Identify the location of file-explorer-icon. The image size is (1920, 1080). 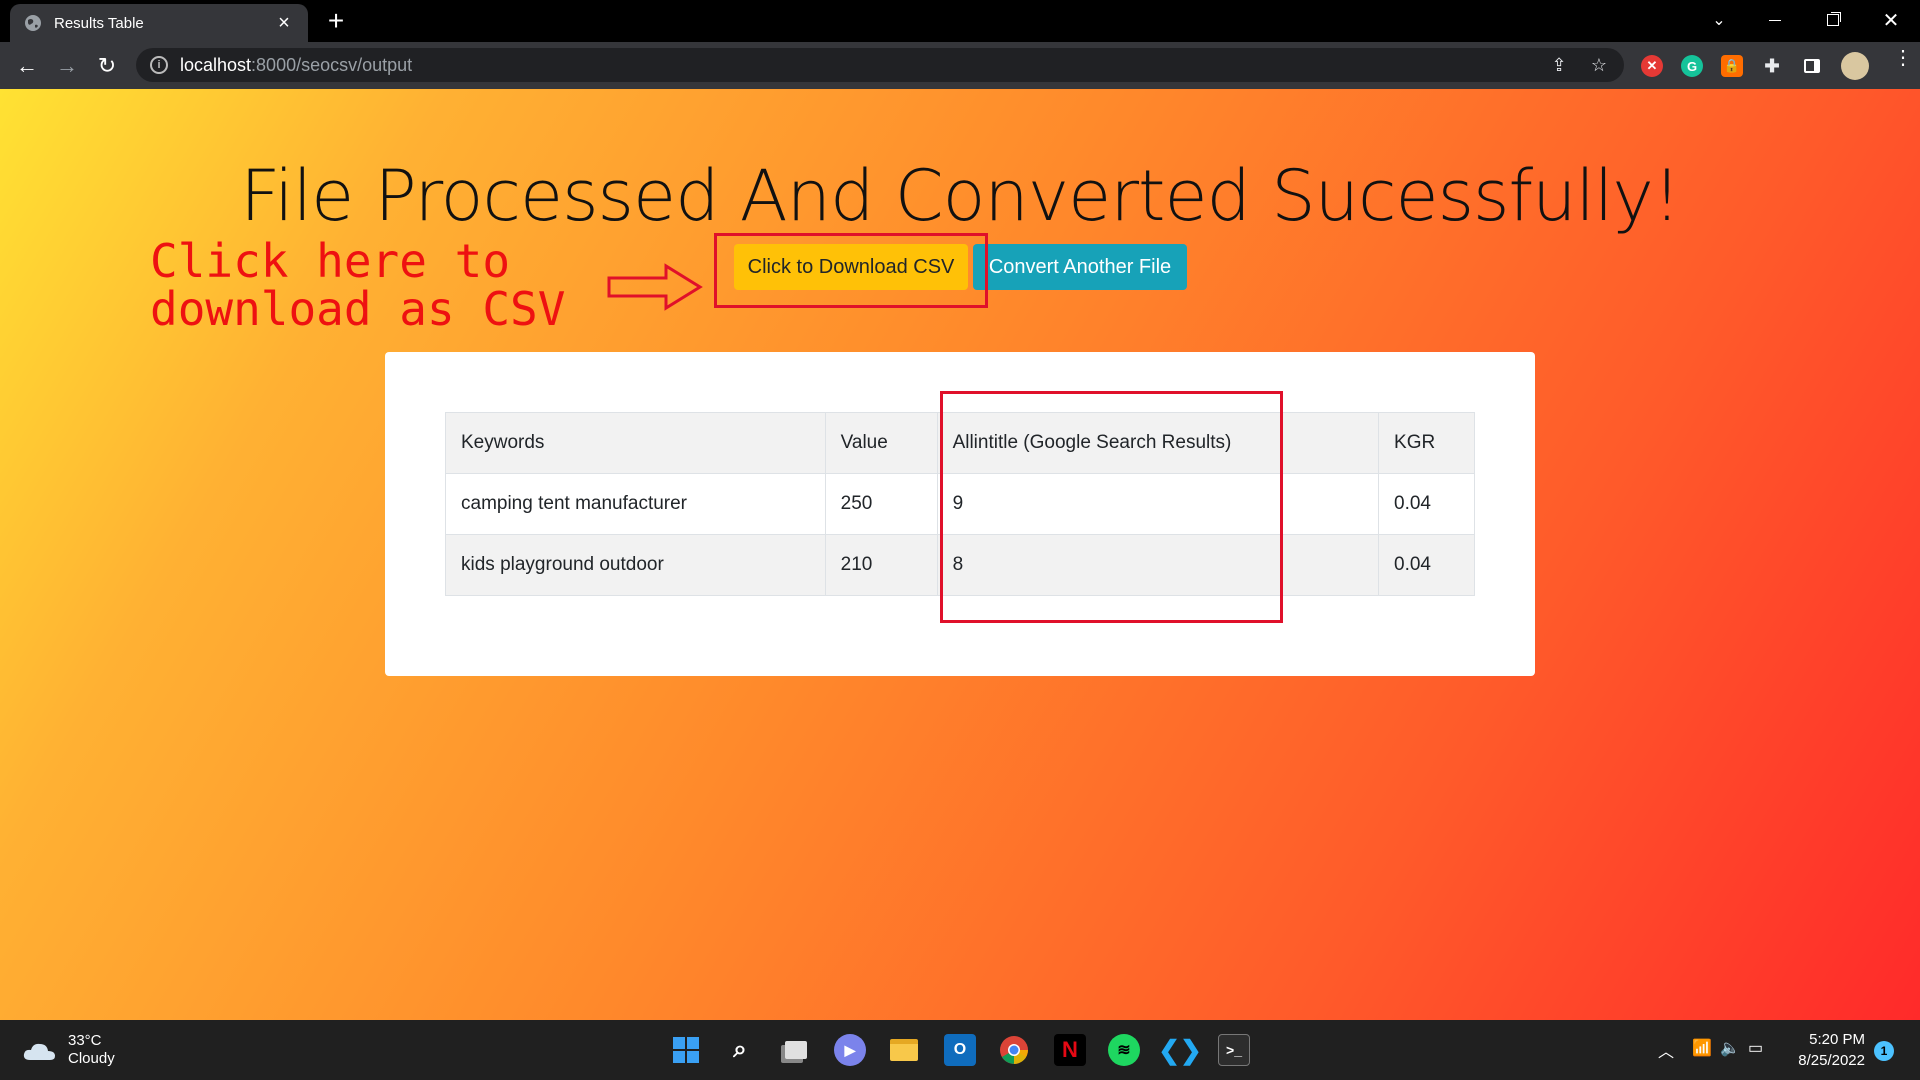
(904, 1050).